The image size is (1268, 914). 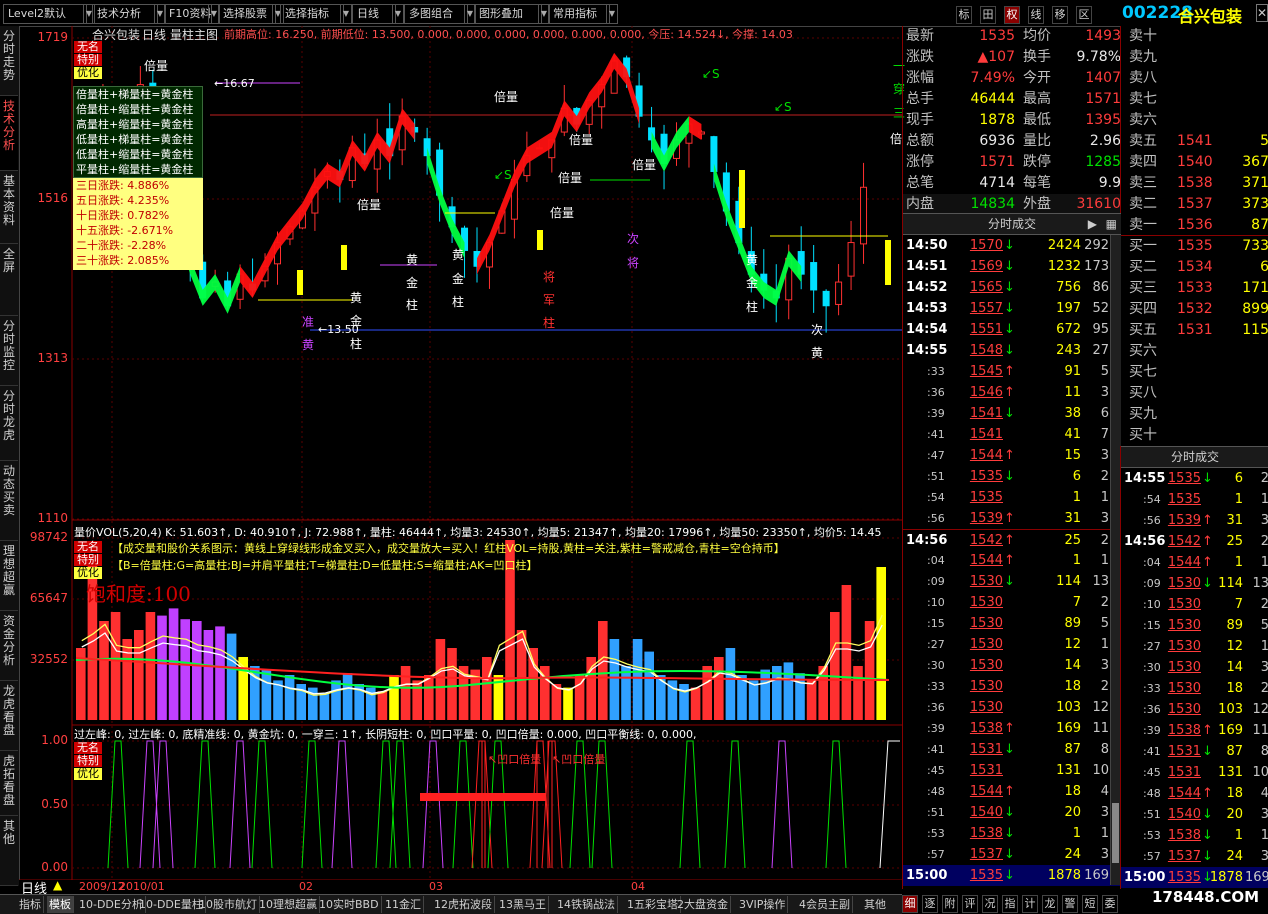 What do you see at coordinates (102, 886) in the screenshot?
I see `time-axis-label: 2009/12` at bounding box center [102, 886].